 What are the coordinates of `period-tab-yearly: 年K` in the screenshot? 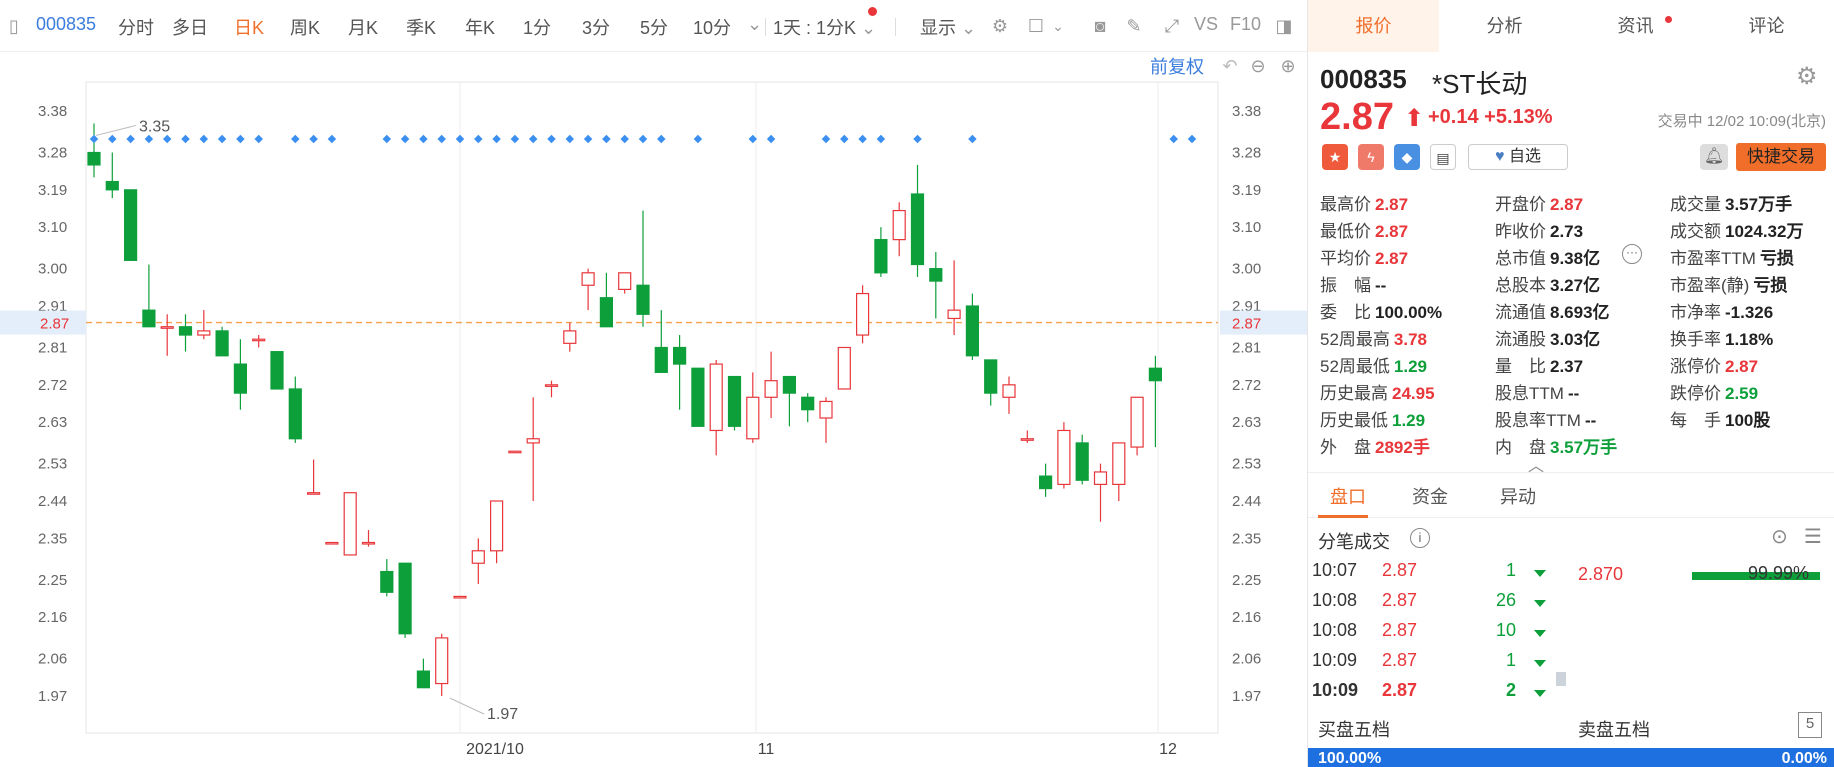 It's located at (480, 27).